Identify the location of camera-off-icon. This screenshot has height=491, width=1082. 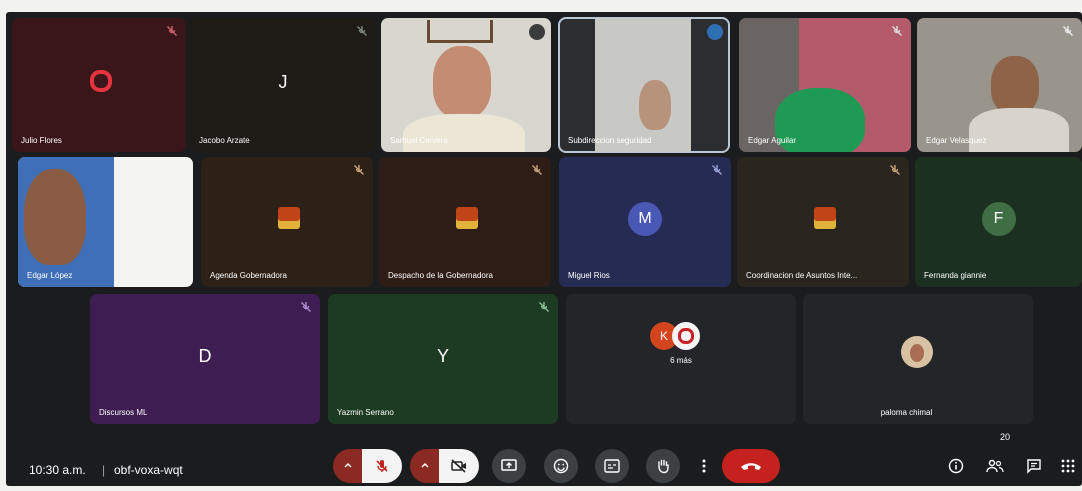
(458, 466).